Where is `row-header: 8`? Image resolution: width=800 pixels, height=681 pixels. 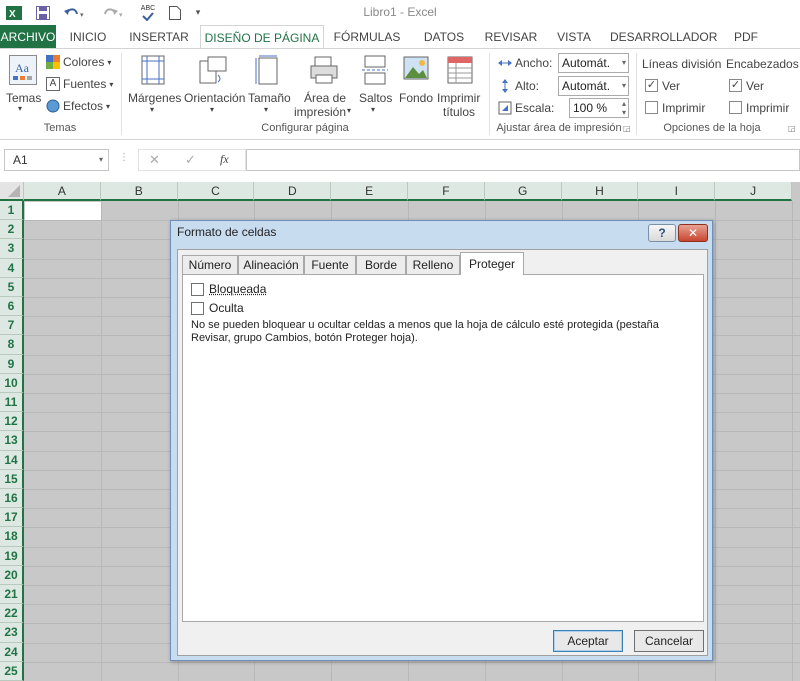
row-header: 8 is located at coordinates (12, 345).